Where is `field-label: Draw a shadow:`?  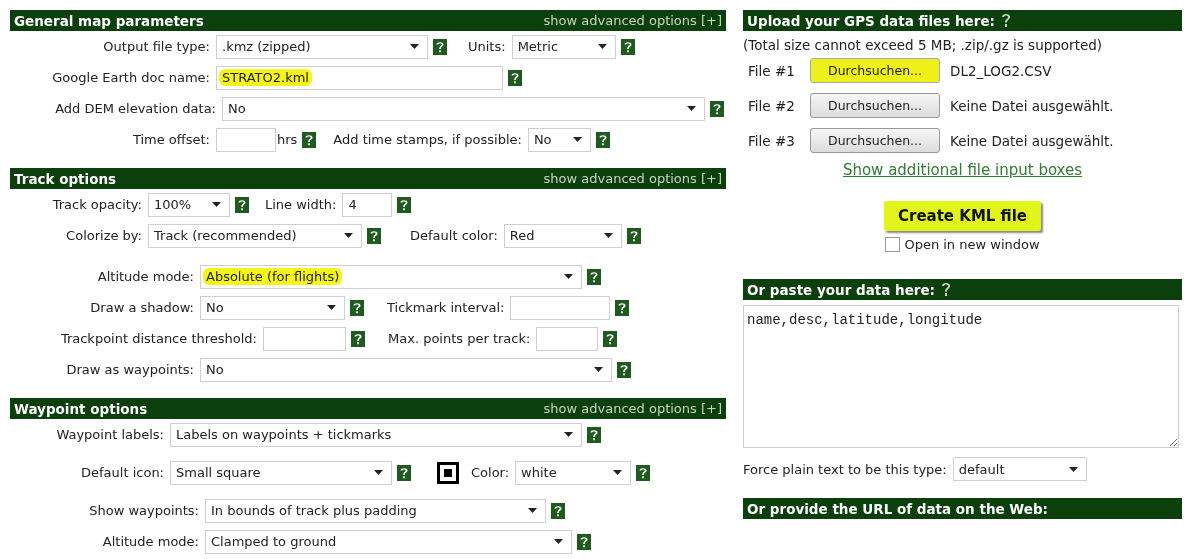
field-label: Draw a shadow: is located at coordinates (142, 307).